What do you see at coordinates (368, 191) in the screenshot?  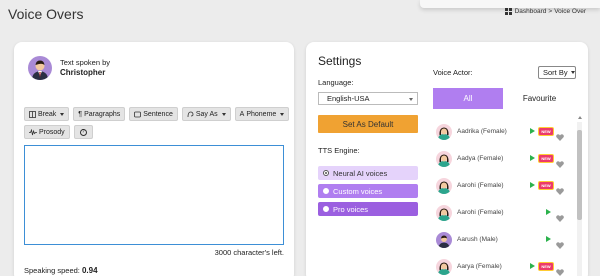 I see `engine-option-custom: Custom voices` at bounding box center [368, 191].